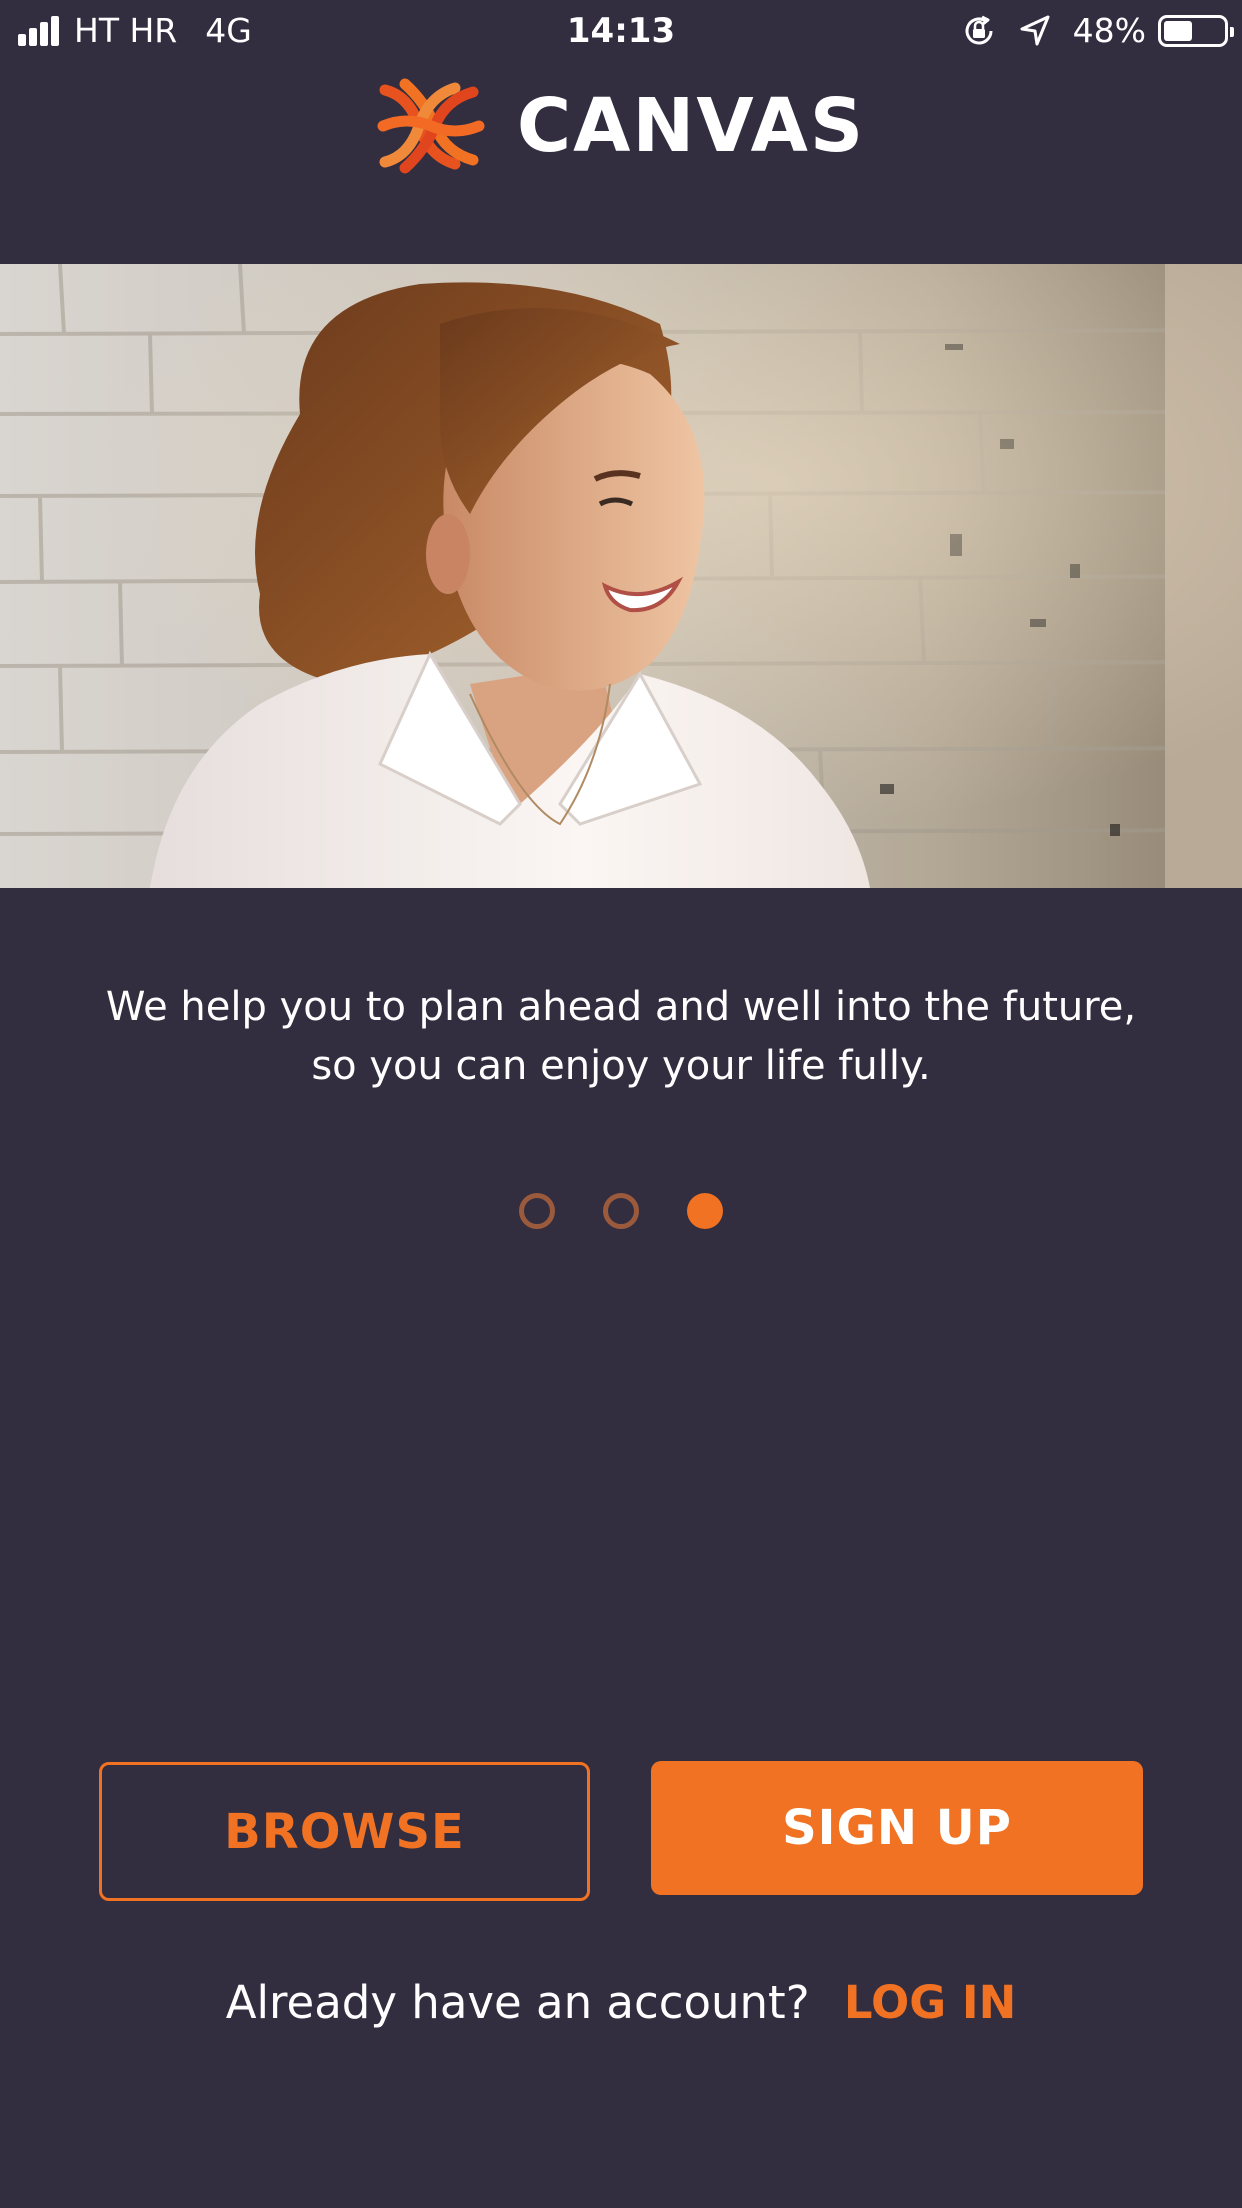 This screenshot has width=1242, height=2208. I want to click on brand-name: CANVAS, so click(691, 126).